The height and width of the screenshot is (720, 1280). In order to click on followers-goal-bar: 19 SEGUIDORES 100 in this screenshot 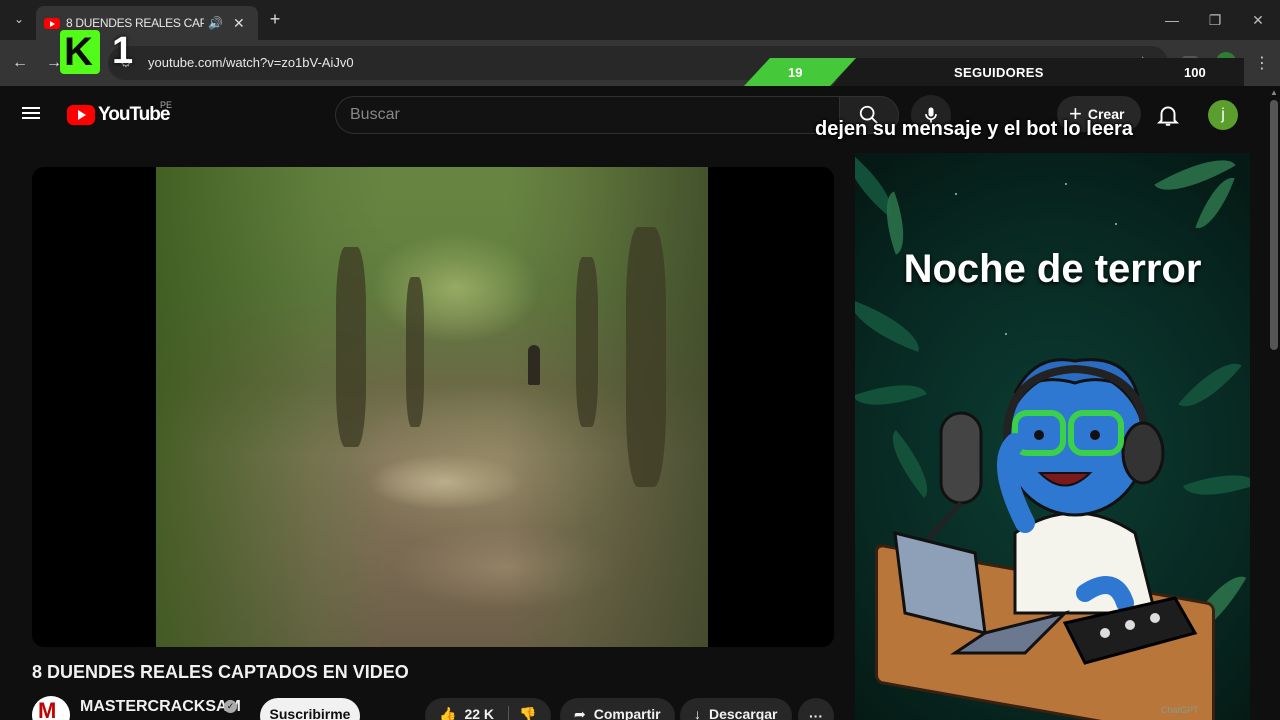, I will do `click(994, 72)`.